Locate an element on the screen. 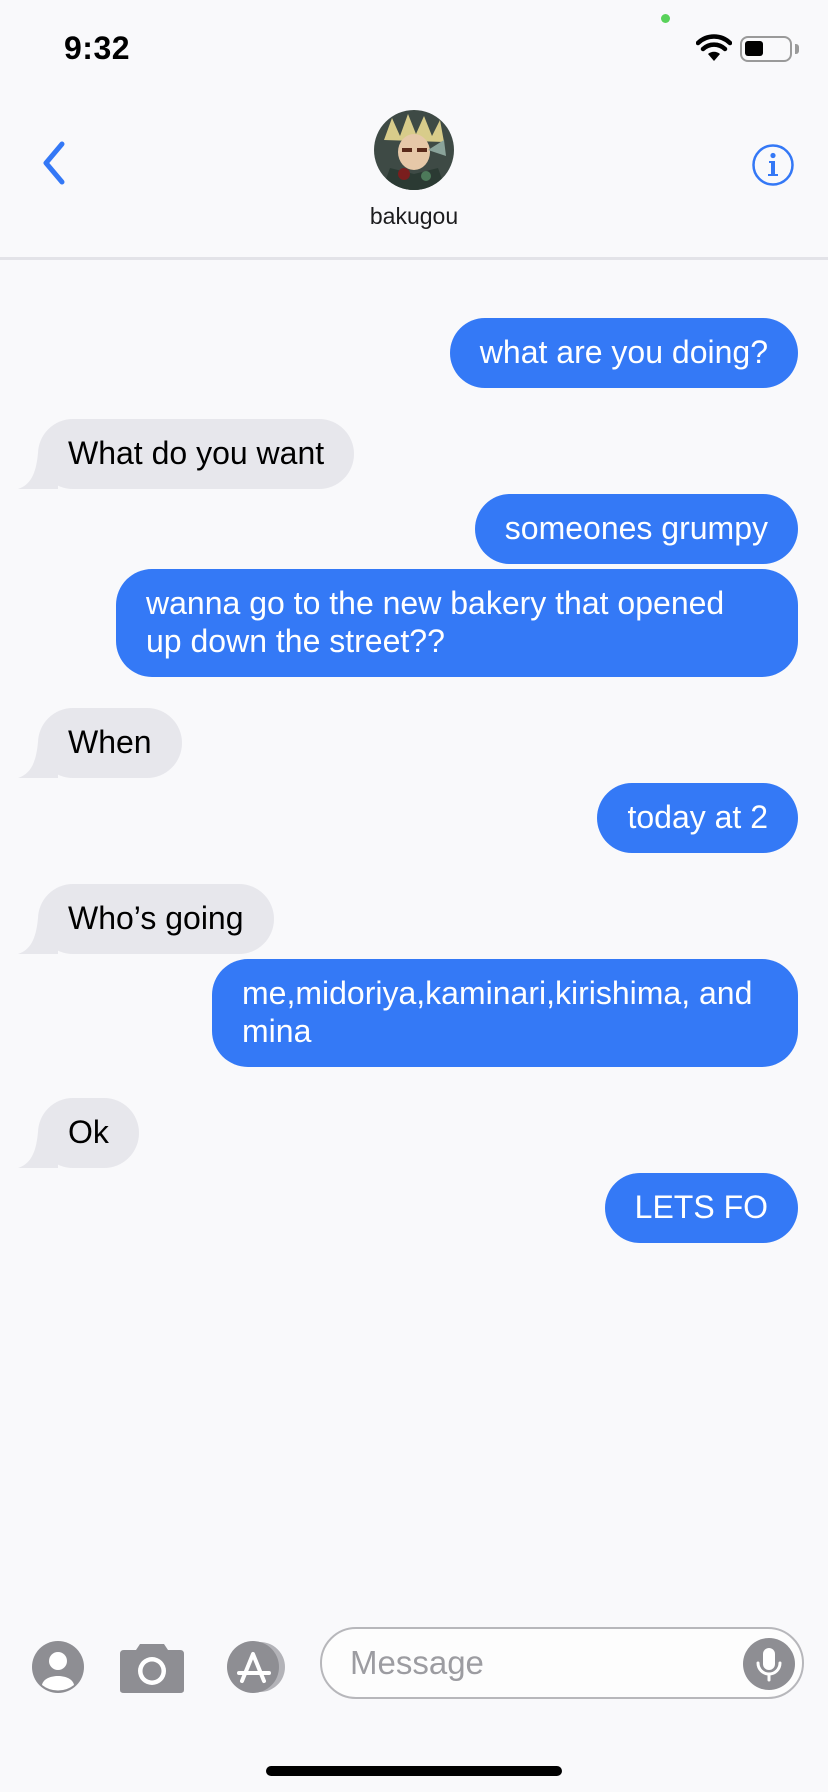  message-received: What do you want is located at coordinates (186, 454).